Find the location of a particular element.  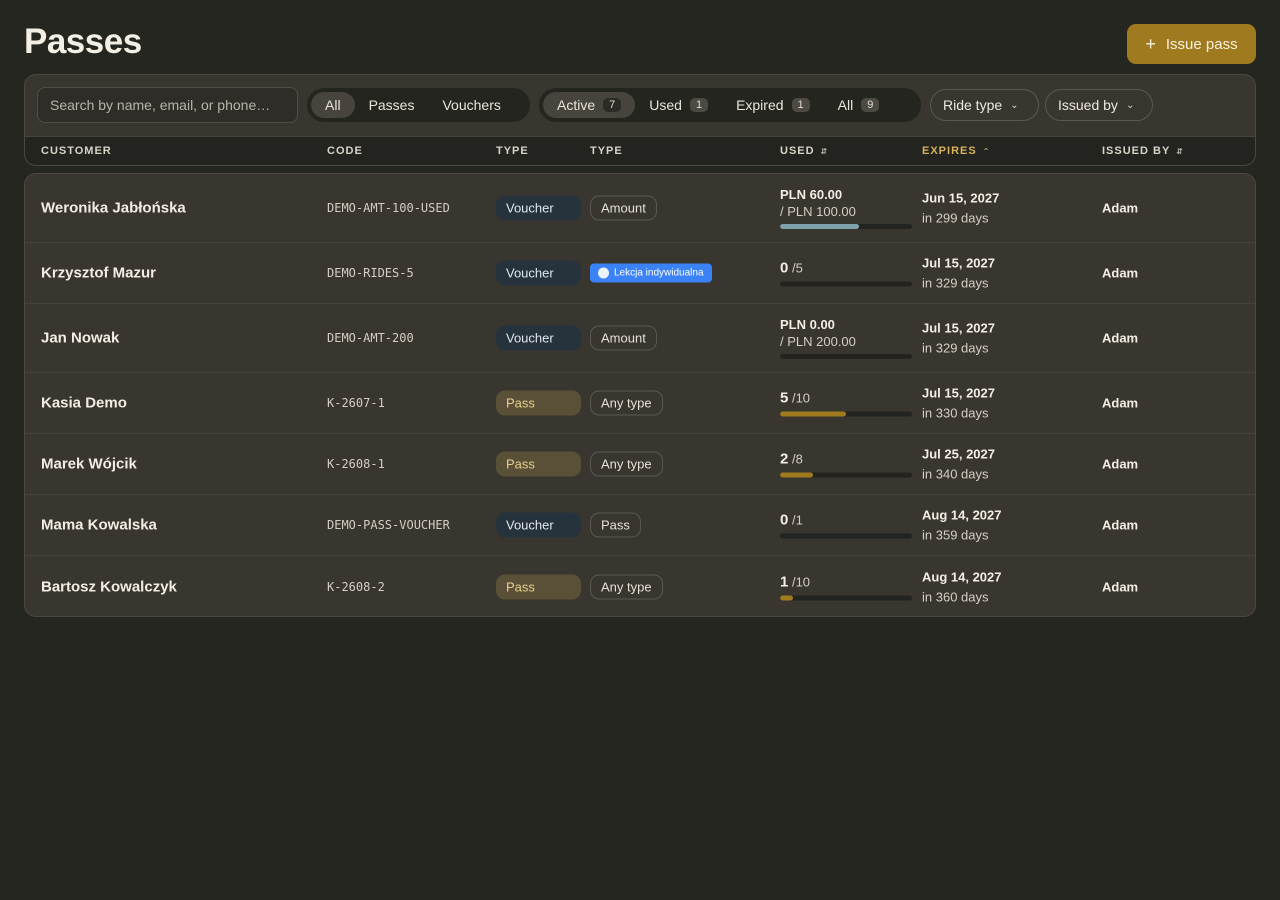

ride-type-label: Ride type is located at coordinates (973, 105).